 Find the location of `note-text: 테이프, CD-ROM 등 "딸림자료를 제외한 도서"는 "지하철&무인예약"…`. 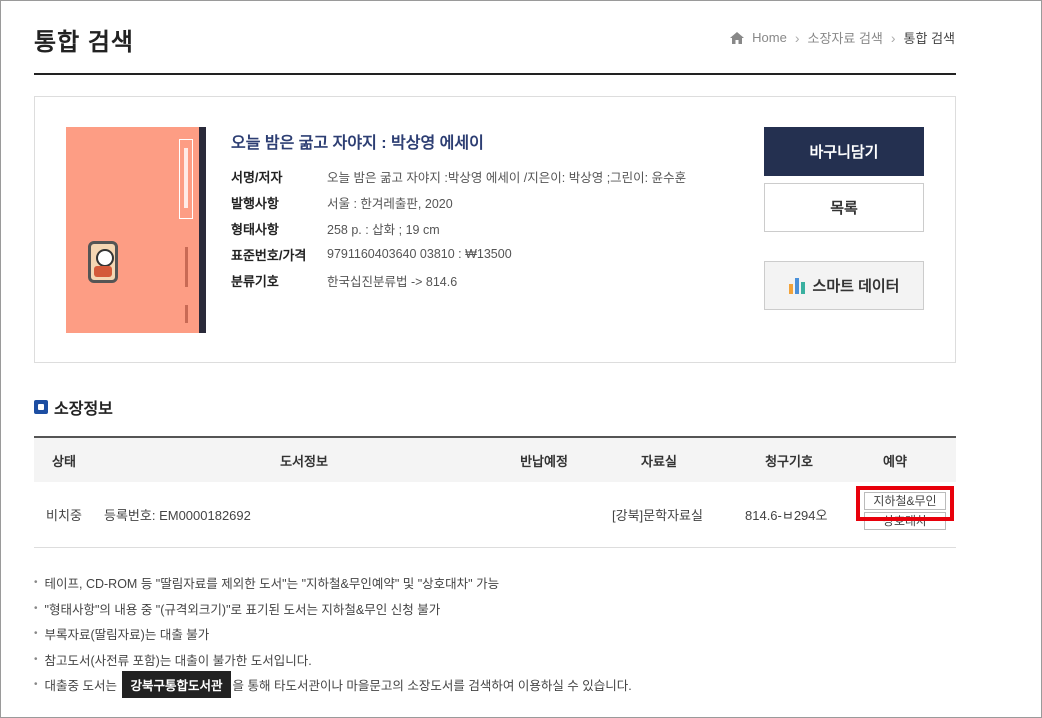

note-text: 테이프, CD-ROM 등 "딸림자료를 제외한 도서"는 "지하철&무인예약"… is located at coordinates (272, 584).